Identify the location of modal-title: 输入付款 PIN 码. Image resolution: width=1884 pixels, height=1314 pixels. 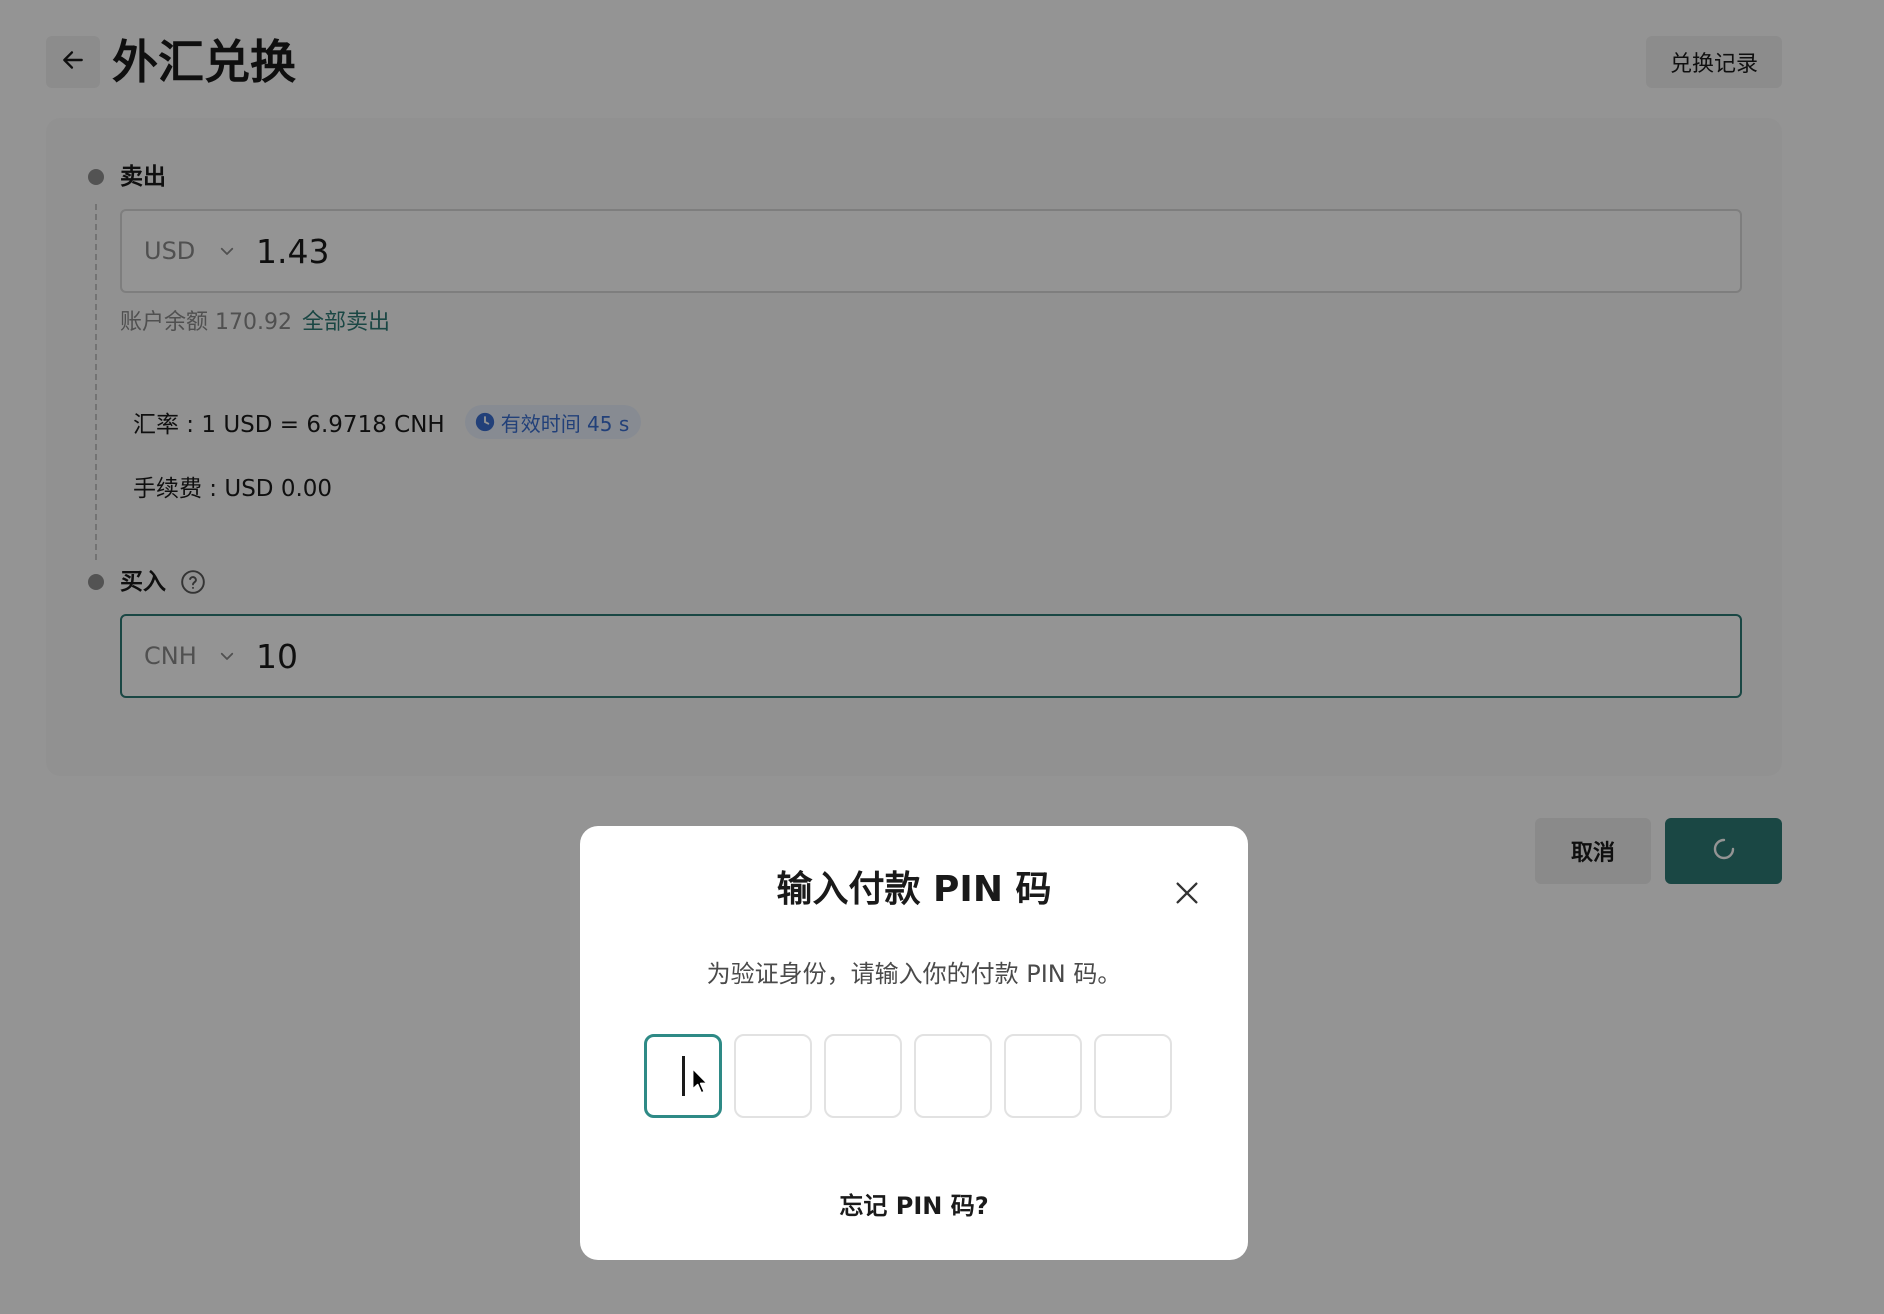
(914, 889).